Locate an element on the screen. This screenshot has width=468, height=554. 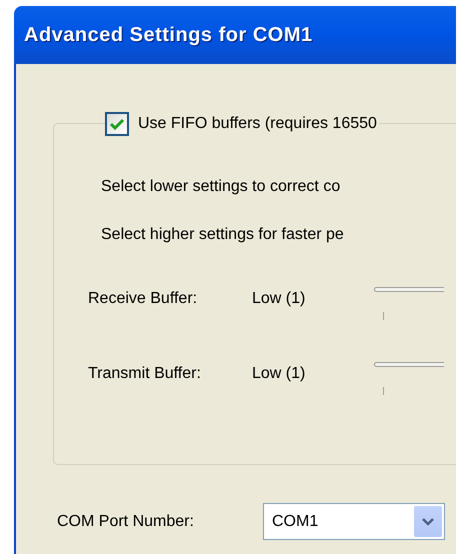
dropdown-button is located at coordinates (428, 521).